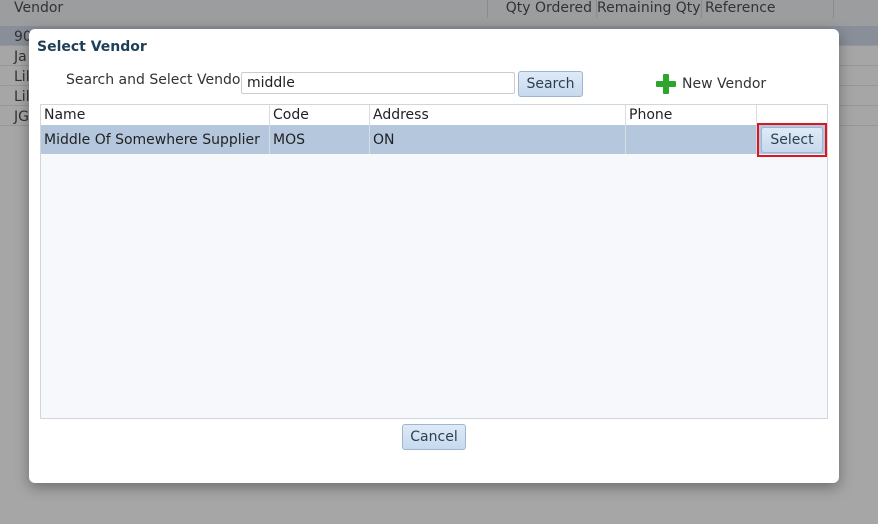 The width and height of the screenshot is (878, 524). I want to click on new-vendor-link: New Vendor, so click(711, 84).